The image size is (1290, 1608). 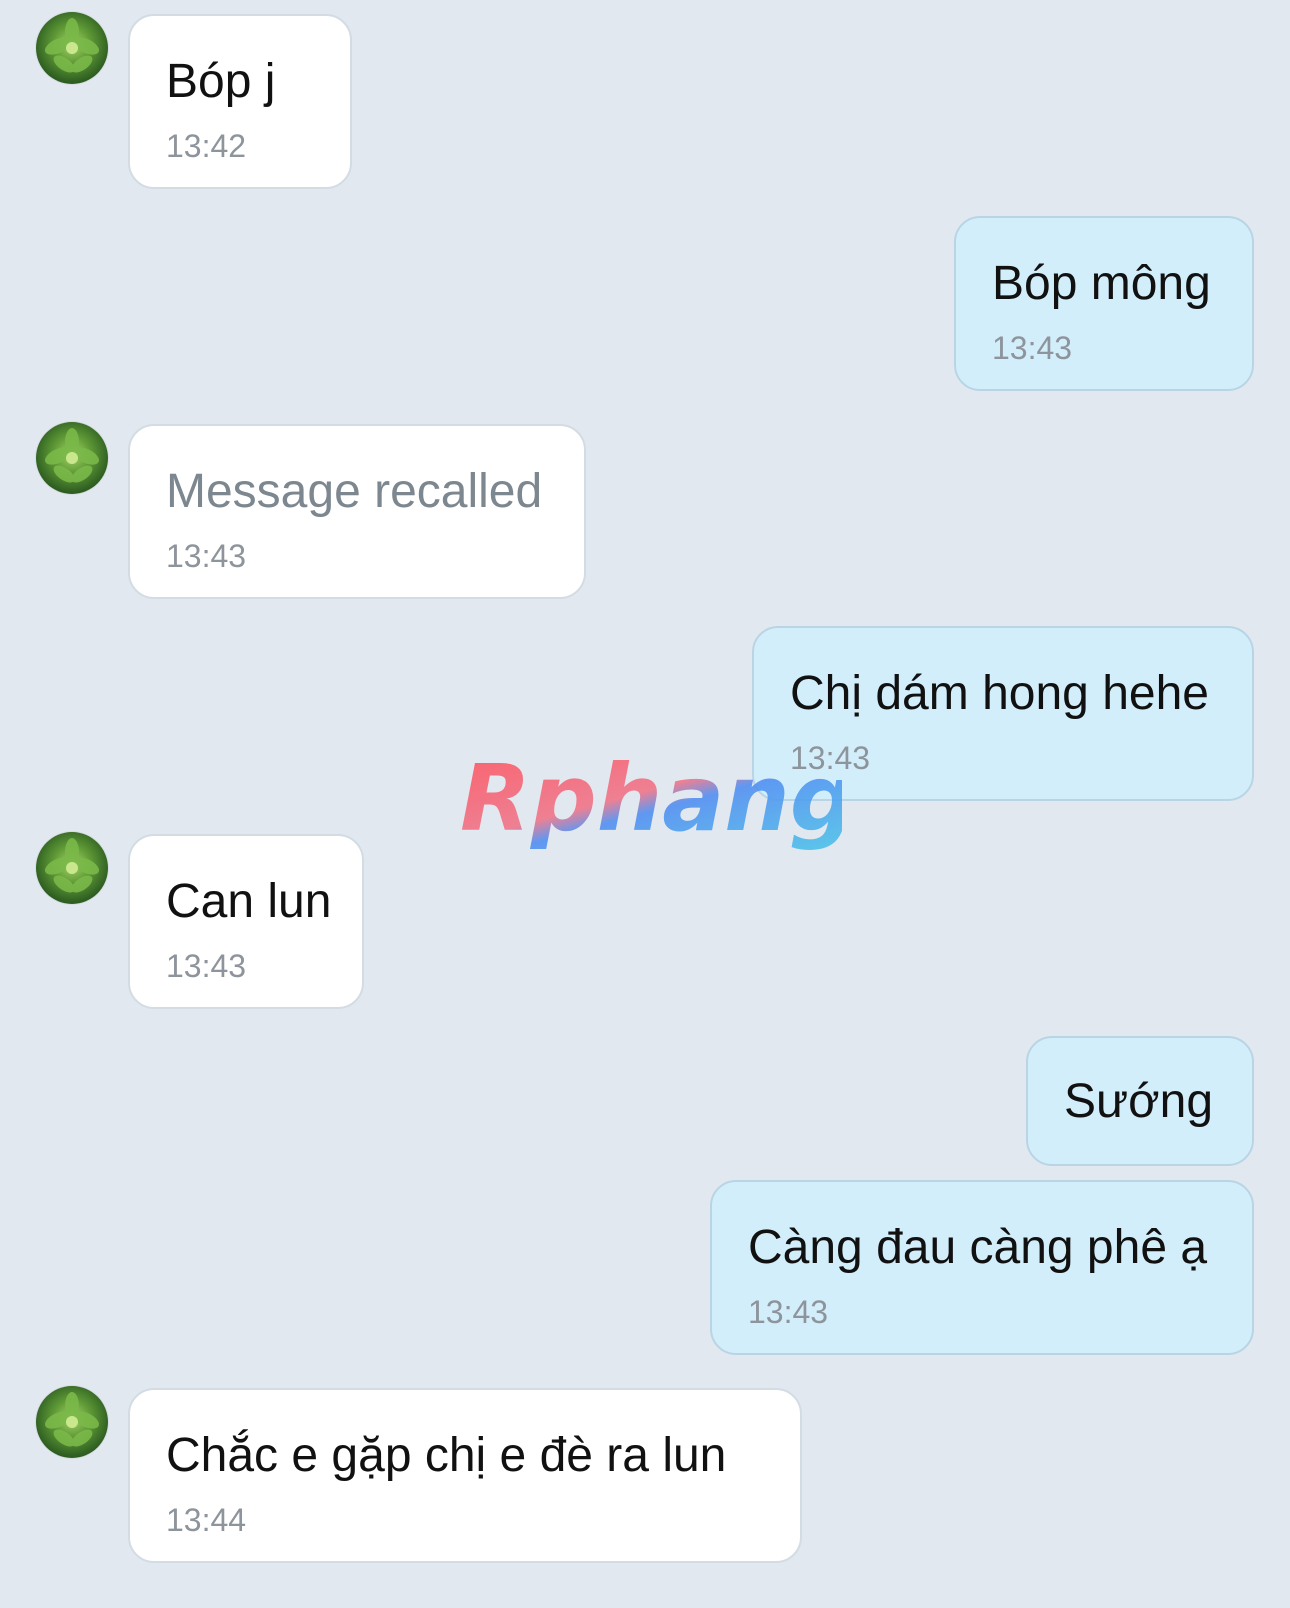 I want to click on watermark-logo: Rphang, so click(x=647, y=807).